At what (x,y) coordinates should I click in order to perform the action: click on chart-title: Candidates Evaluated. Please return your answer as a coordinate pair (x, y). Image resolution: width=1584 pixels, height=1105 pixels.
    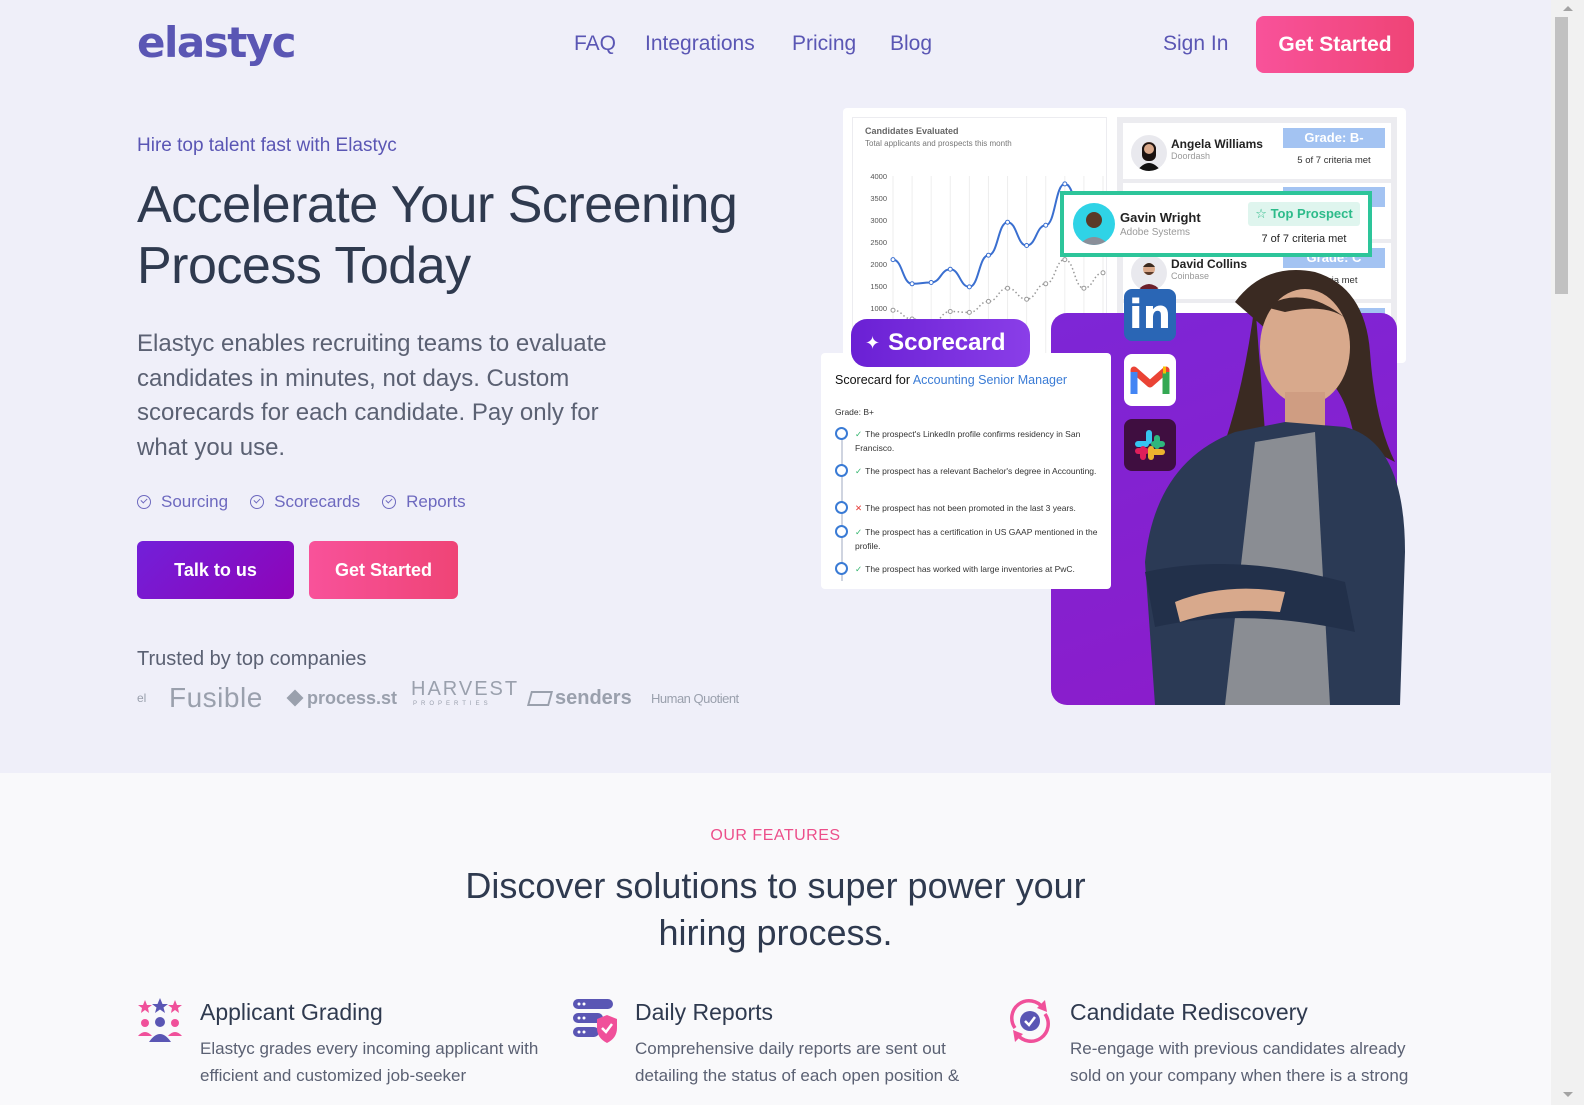
    Looking at the image, I should click on (912, 131).